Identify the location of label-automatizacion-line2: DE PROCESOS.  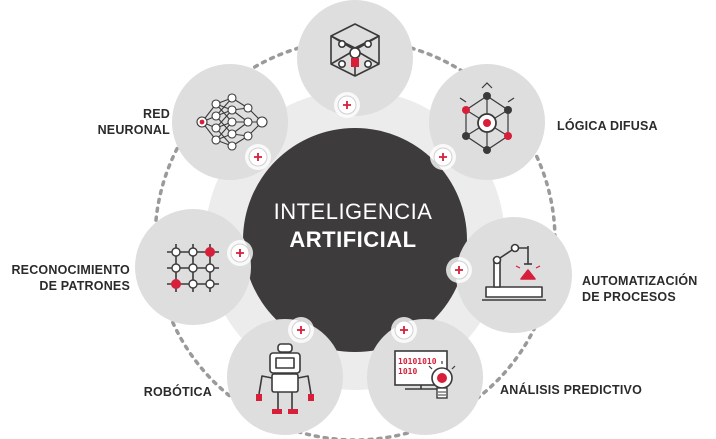
(629, 297).